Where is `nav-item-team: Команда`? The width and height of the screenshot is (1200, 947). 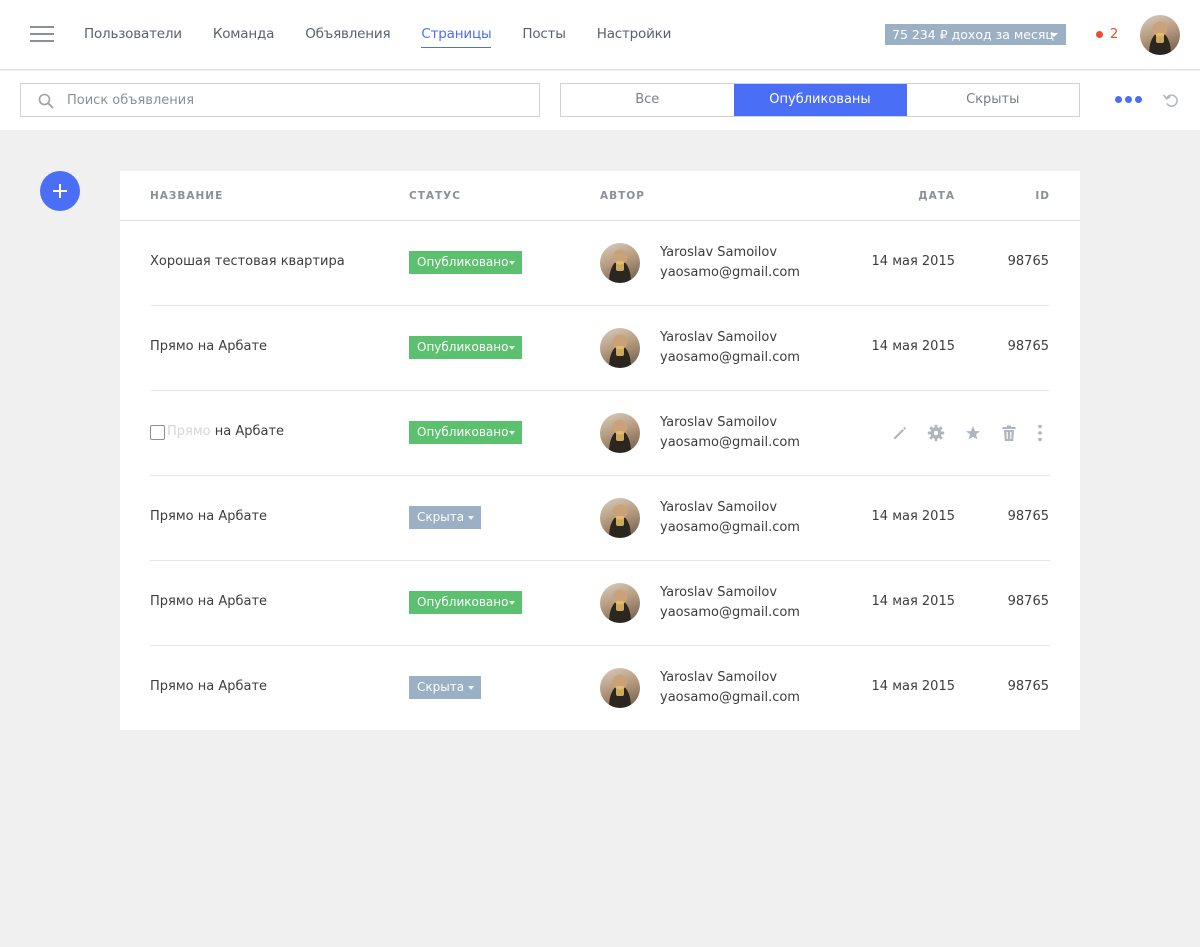 nav-item-team: Команда is located at coordinates (244, 35).